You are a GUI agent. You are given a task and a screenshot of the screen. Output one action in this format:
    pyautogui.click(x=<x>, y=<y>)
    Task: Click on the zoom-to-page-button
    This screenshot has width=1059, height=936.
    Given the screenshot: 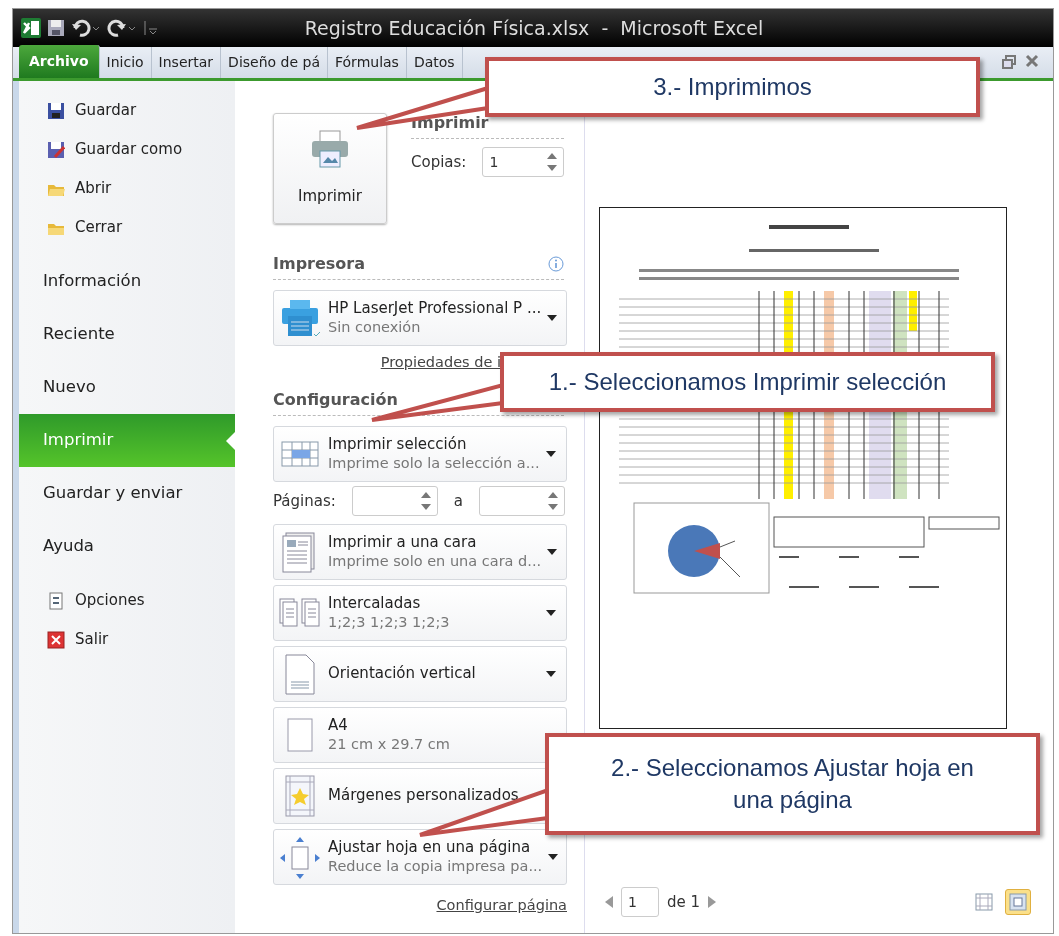 What is the action you would take?
    pyautogui.click(x=1018, y=902)
    